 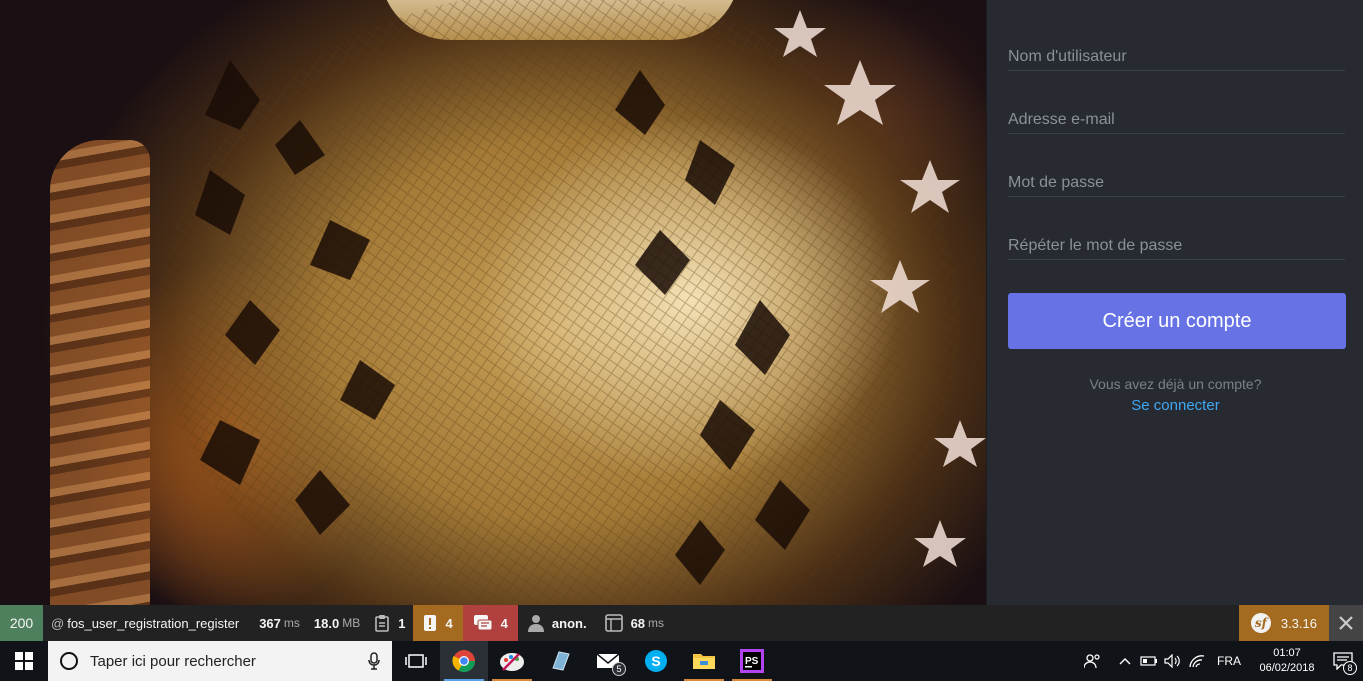 I want to click on taskbar-app-skype: S, so click(x=656, y=661).